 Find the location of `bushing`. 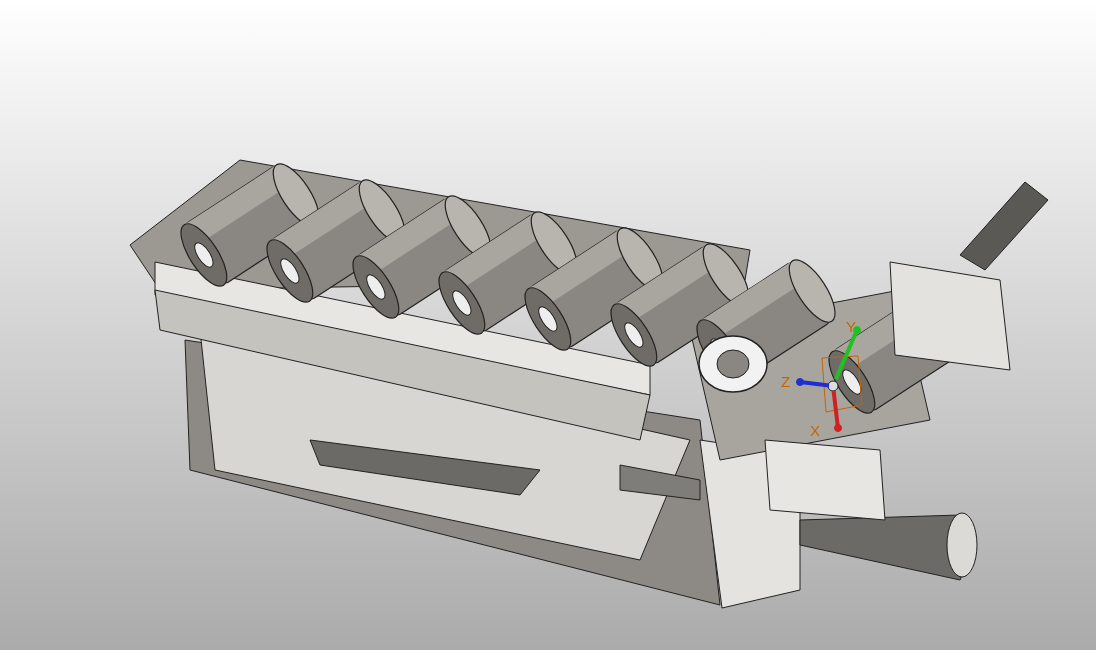

bushing is located at coordinates (733, 364).